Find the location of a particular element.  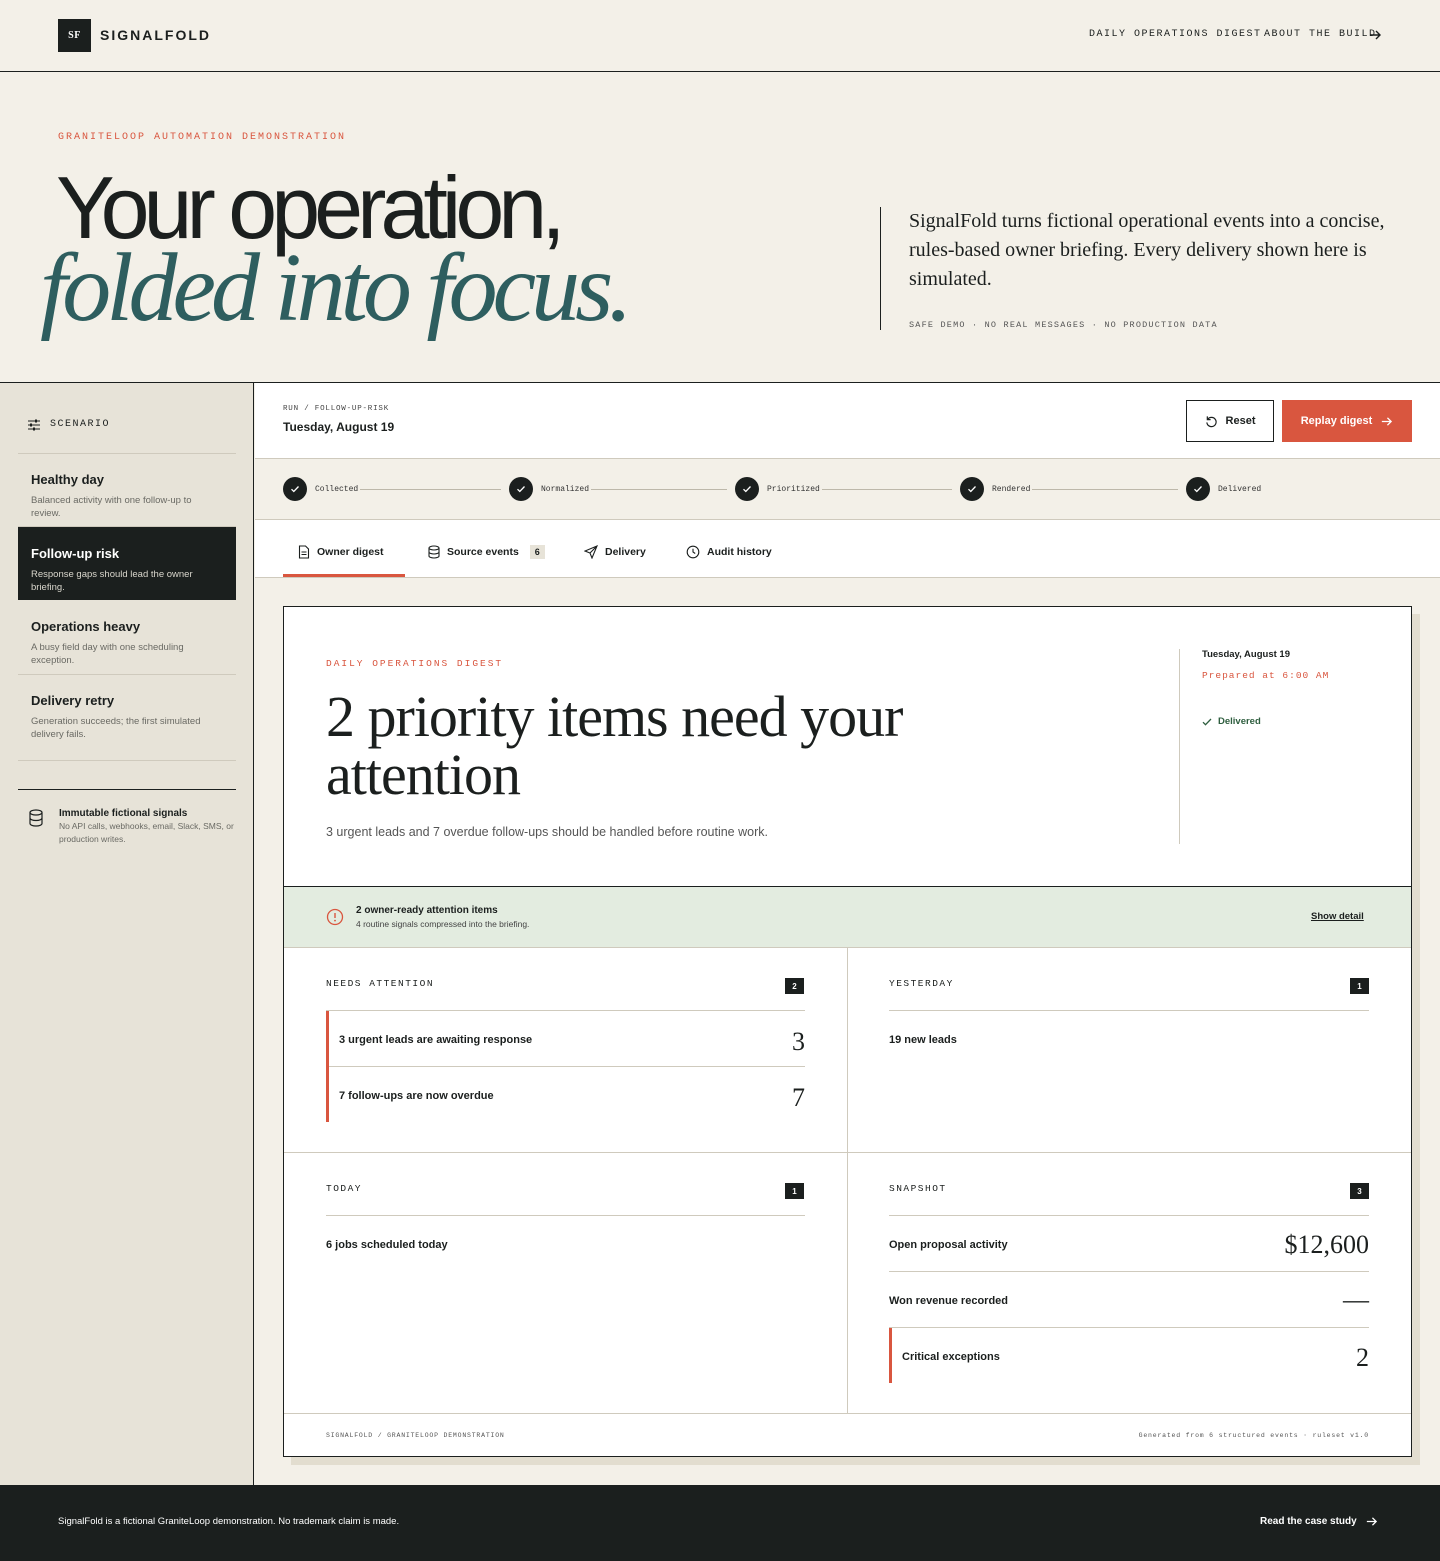

snapshot-row-label: Won revenue recorded is located at coordinates (948, 1301).